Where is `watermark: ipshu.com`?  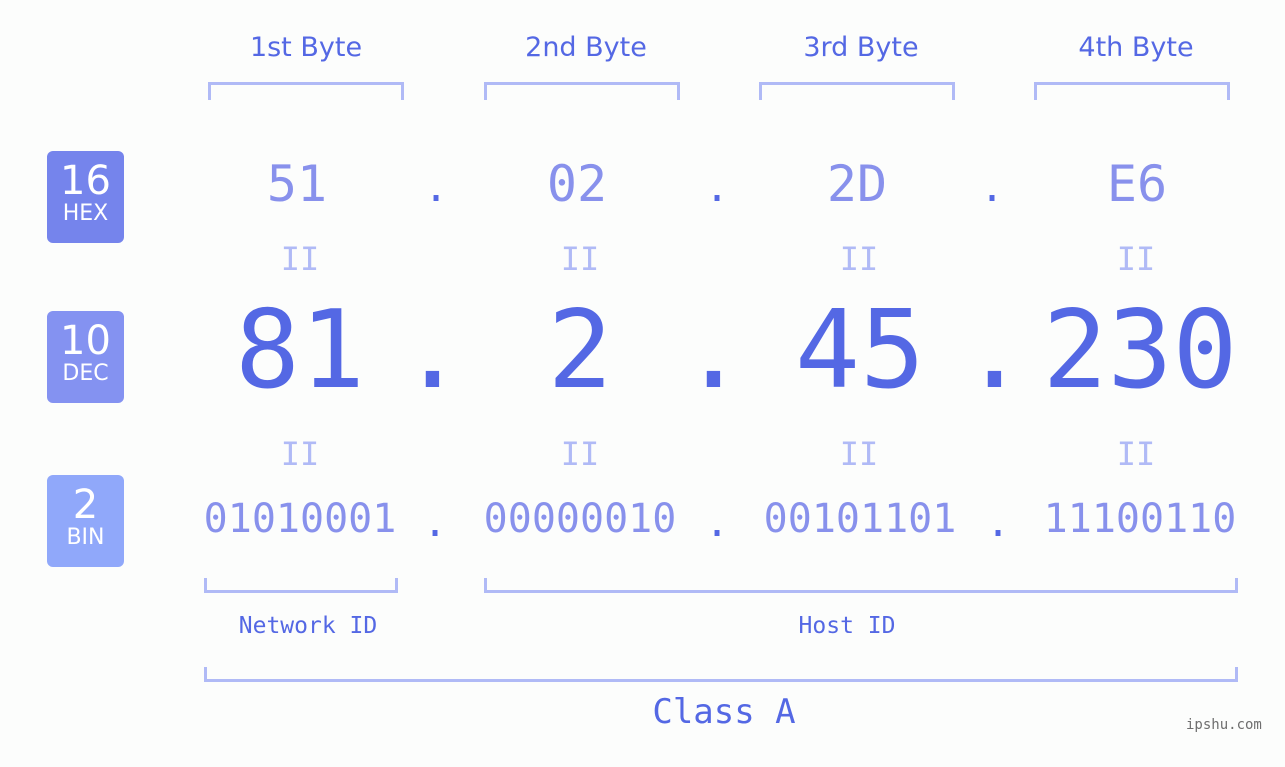 watermark: ipshu.com is located at coordinates (1224, 725).